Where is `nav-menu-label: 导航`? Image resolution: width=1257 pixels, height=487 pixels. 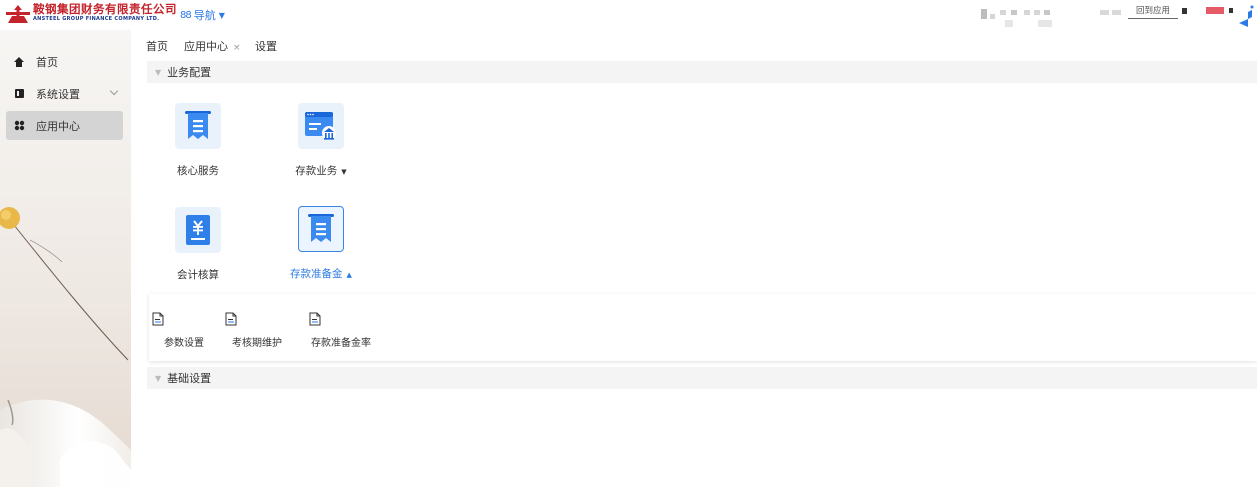
nav-menu-label: 导航 is located at coordinates (204, 15).